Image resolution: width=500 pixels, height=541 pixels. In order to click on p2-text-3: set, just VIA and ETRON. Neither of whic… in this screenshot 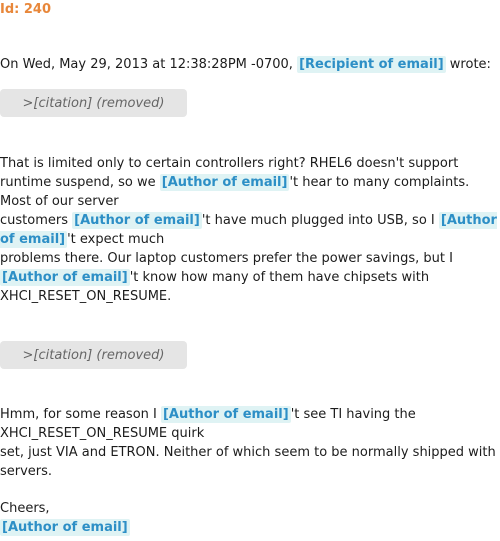, I will do `click(248, 462)`.